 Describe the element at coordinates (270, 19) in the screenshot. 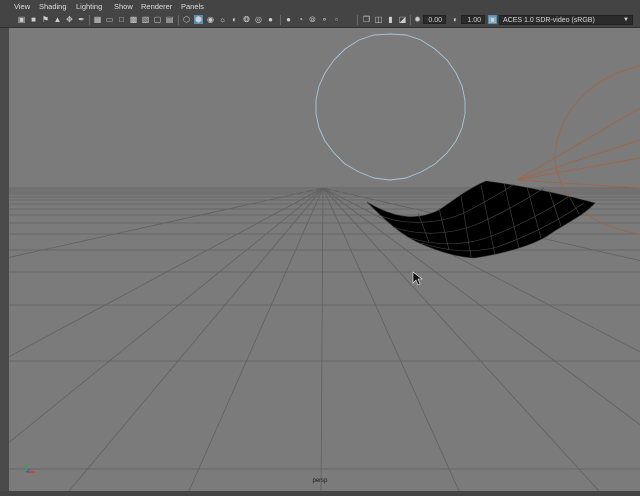

I see `anti-aliasing-icon: ●` at that location.